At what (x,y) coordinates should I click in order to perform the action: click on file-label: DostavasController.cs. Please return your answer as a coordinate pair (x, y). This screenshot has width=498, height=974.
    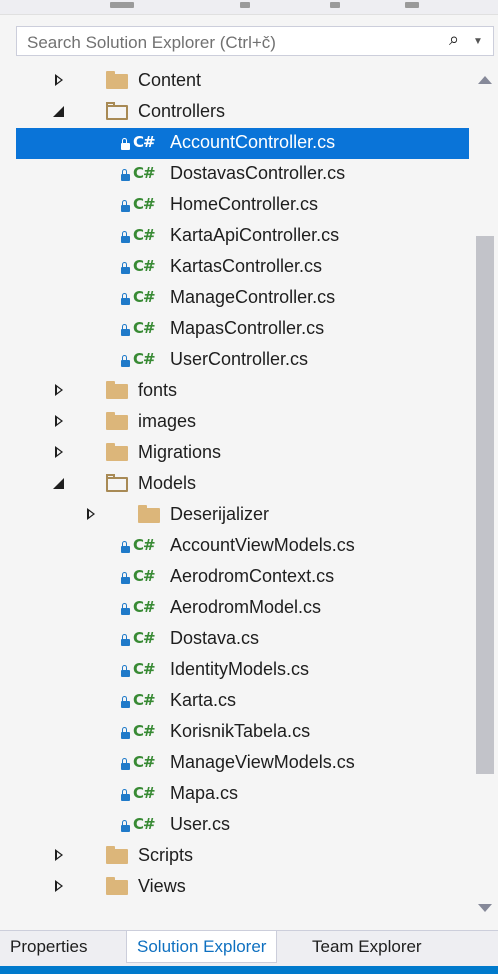
    Looking at the image, I should click on (258, 173).